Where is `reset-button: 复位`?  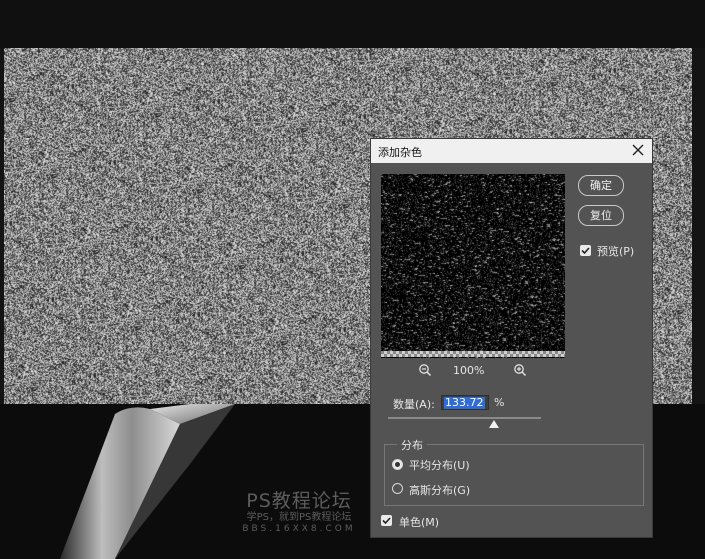
reset-button: 复位 is located at coordinates (601, 215).